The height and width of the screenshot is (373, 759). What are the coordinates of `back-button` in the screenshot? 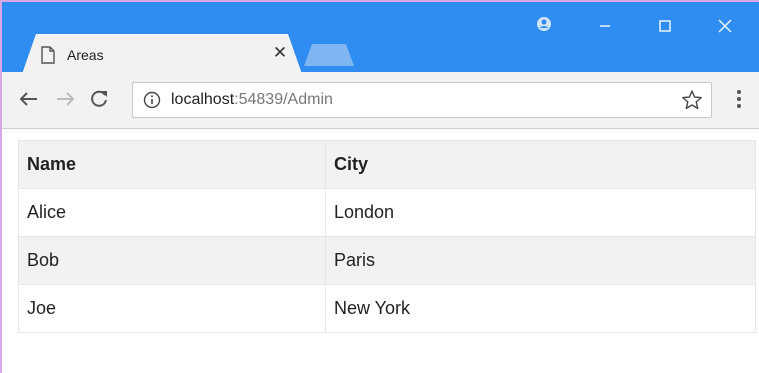 It's located at (29, 99).